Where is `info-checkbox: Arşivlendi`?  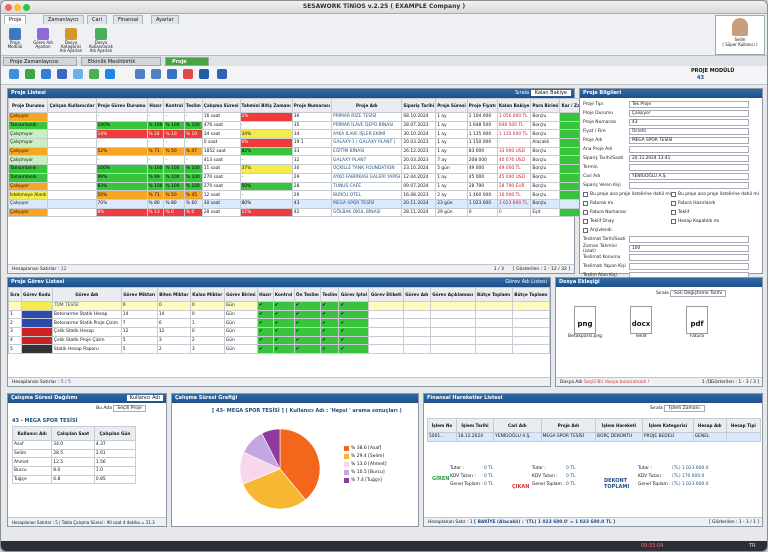 info-checkbox: Arşivlendi is located at coordinates (627, 230).